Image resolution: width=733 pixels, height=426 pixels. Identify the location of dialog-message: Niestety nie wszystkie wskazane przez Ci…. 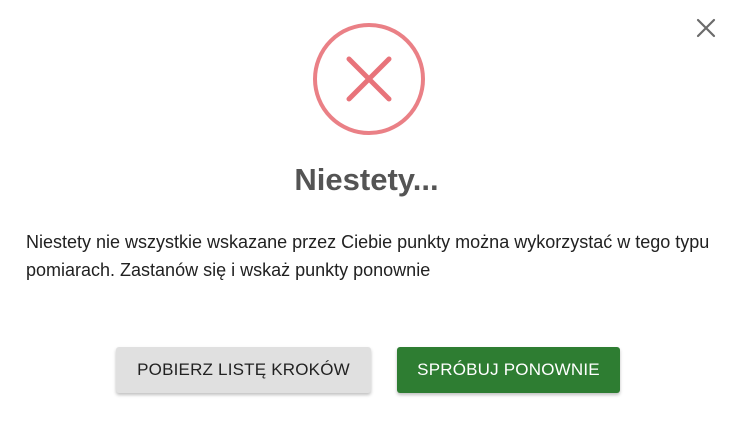
(368, 256).